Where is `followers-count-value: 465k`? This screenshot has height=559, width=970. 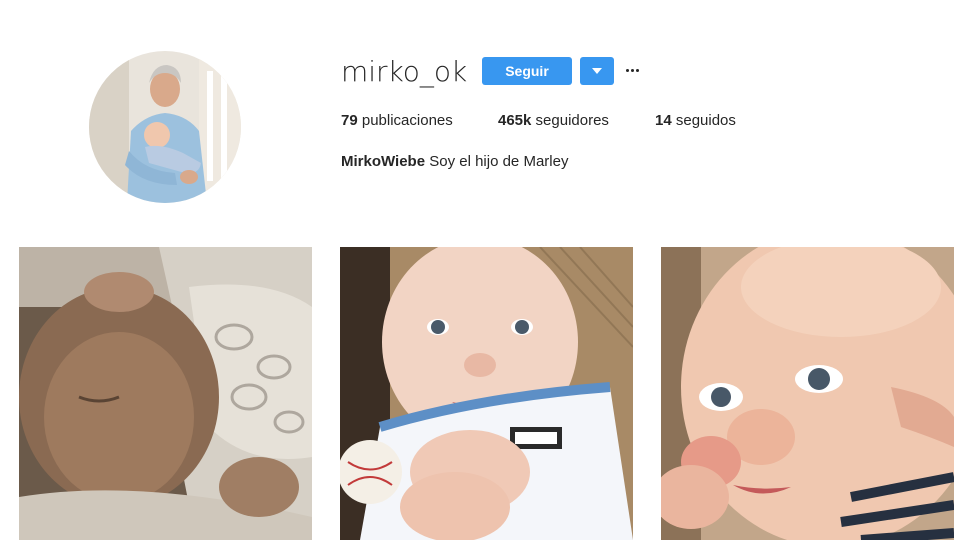 followers-count-value: 465k is located at coordinates (515, 120).